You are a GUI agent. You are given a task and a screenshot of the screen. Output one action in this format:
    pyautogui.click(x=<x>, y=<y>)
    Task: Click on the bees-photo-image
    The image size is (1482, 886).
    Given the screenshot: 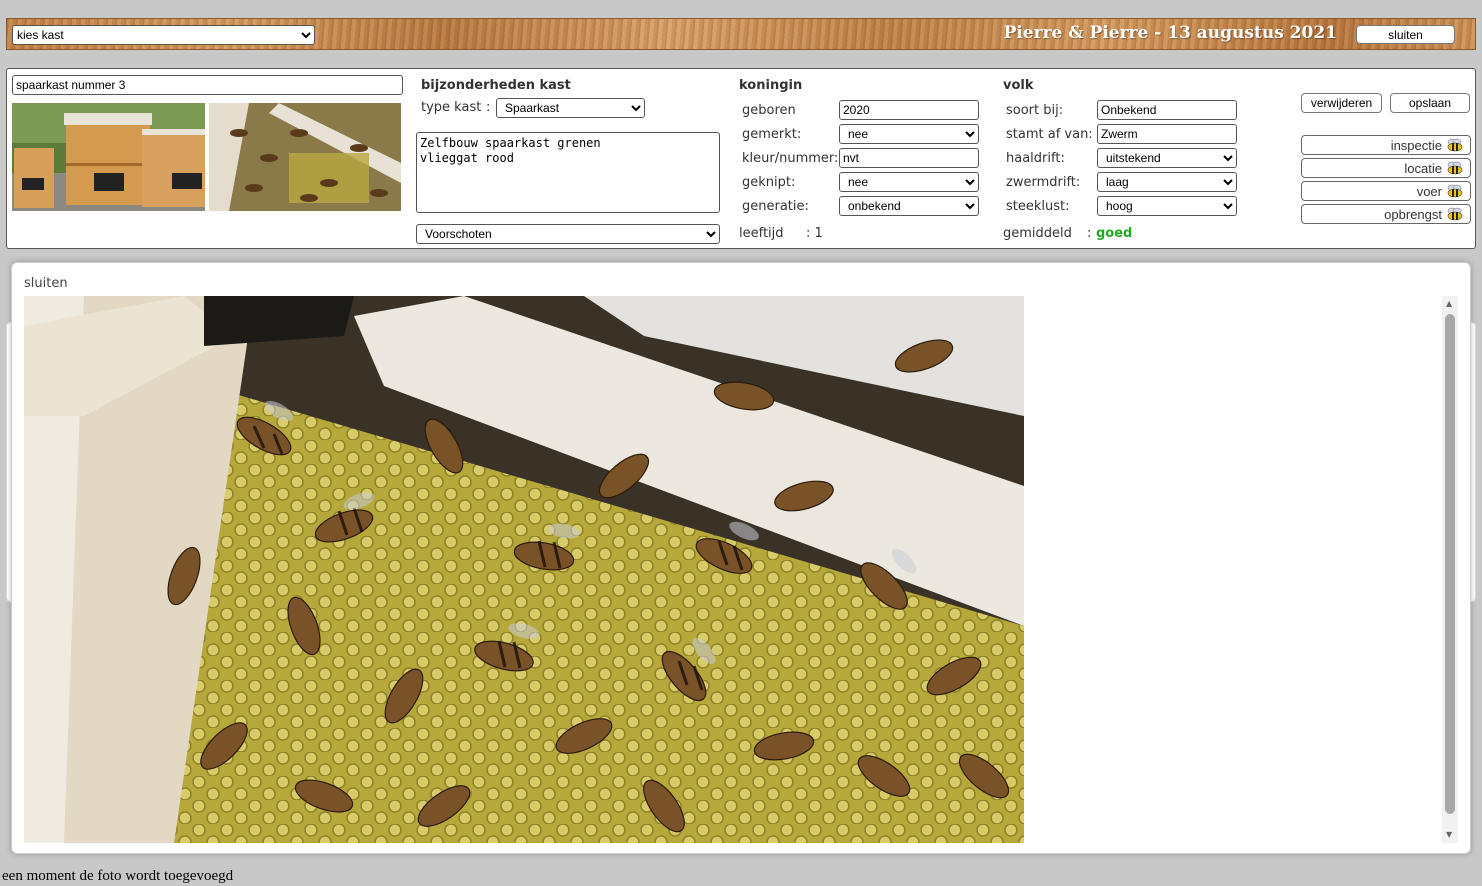 What is the action you would take?
    pyautogui.click(x=305, y=157)
    